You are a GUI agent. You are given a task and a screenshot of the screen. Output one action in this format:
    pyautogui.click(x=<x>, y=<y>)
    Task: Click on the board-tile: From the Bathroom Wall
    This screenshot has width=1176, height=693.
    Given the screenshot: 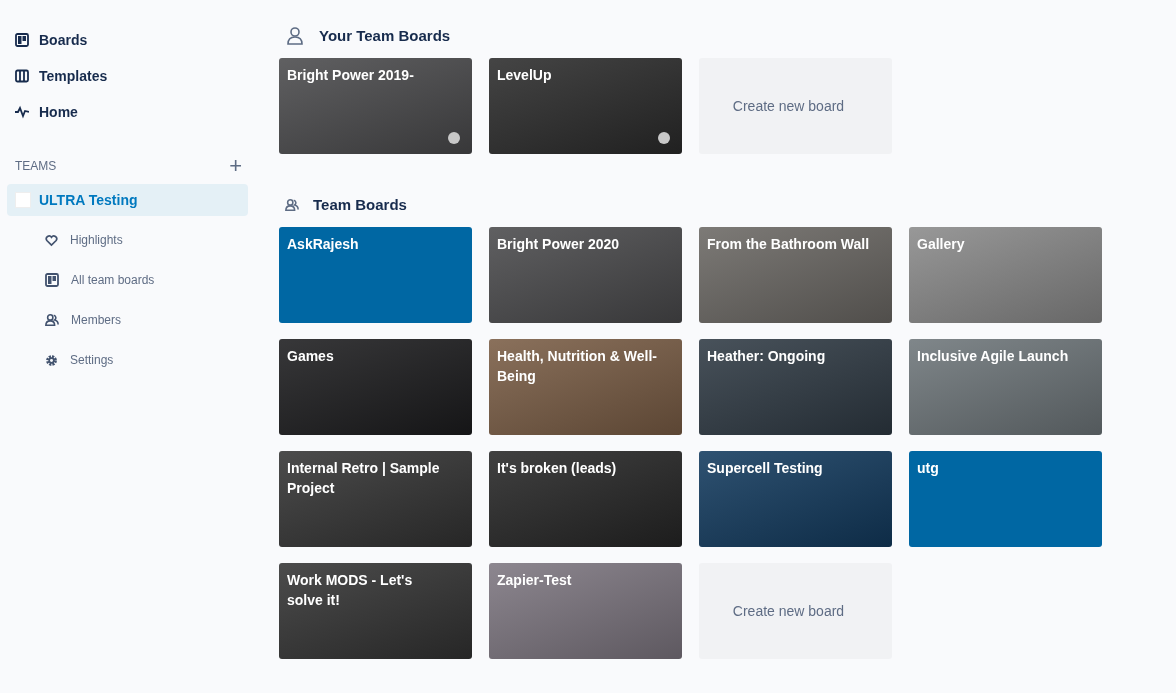 What is the action you would take?
    pyautogui.click(x=795, y=275)
    